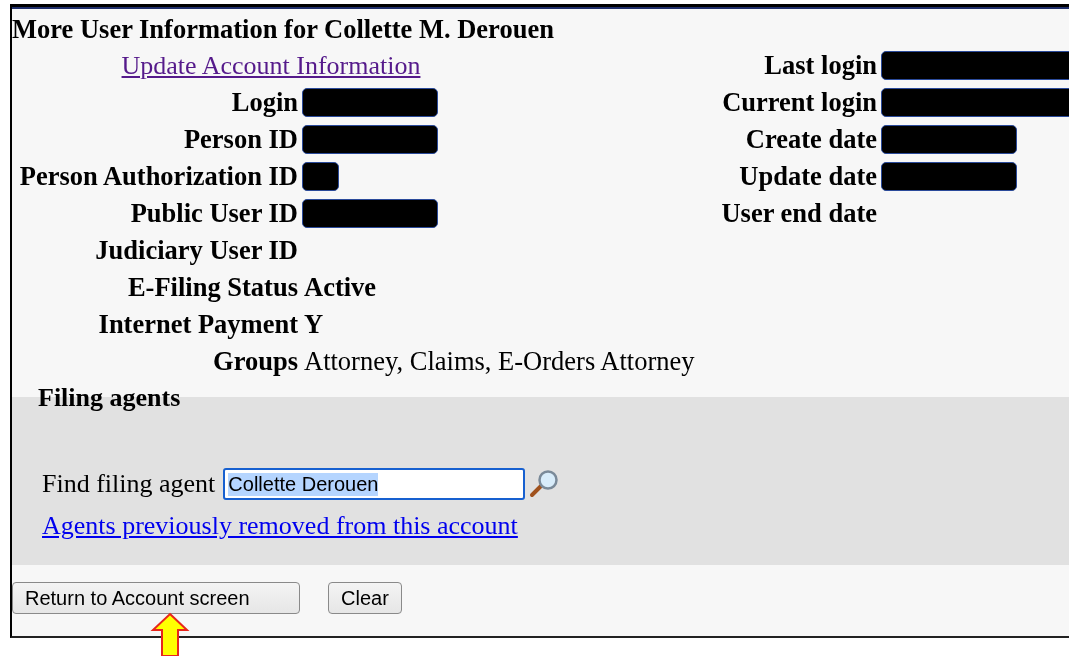  Describe the element at coordinates (129, 484) in the screenshot. I see `field-label: Find filing agent` at that location.